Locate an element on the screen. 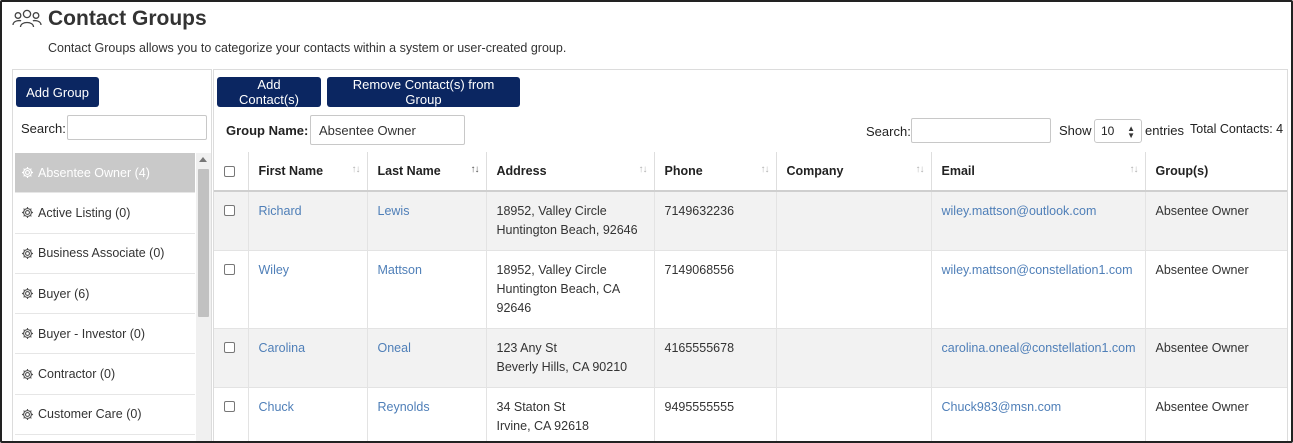 This screenshot has height=443, width=1293. phone-cell: 9495555555 is located at coordinates (715, 414).